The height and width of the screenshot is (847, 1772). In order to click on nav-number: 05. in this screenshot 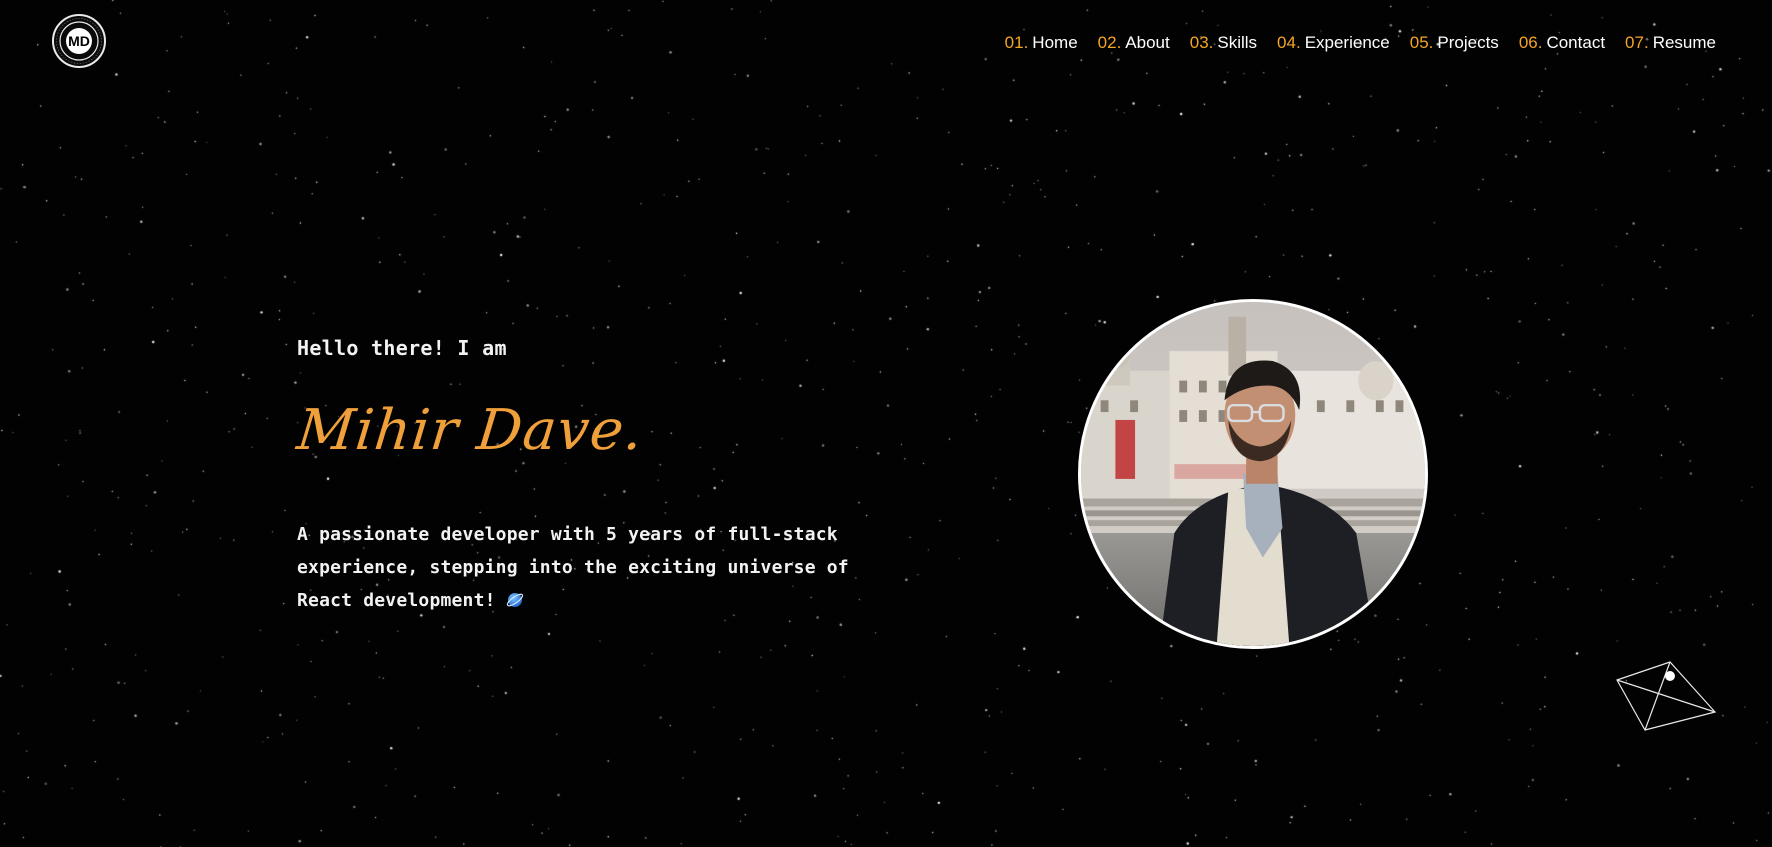, I will do `click(1421, 42)`.